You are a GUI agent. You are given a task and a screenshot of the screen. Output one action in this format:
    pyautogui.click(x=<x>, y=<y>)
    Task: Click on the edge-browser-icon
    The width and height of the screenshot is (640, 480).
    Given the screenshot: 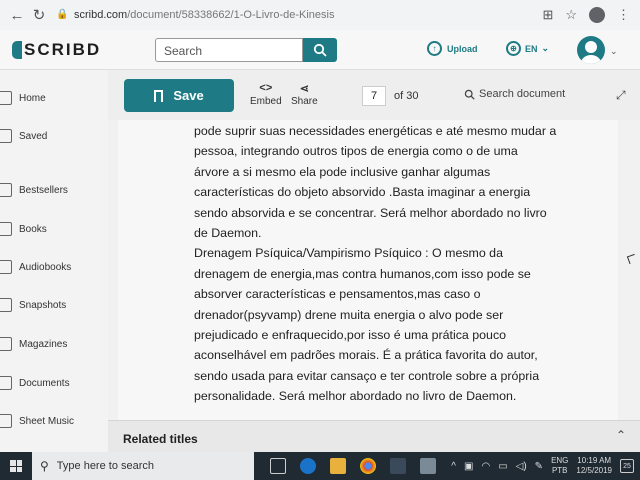 What is the action you would take?
    pyautogui.click(x=308, y=466)
    